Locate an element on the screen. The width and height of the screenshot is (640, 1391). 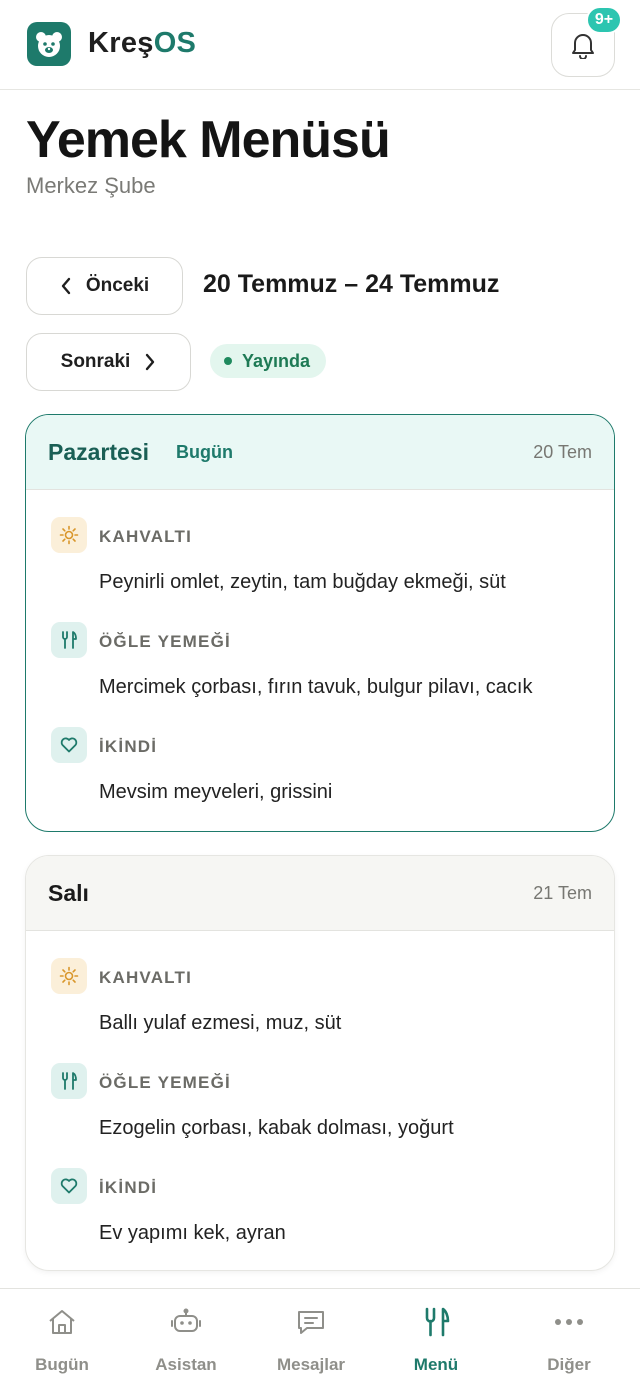
nav-label: Bugün is located at coordinates (62, 1364).